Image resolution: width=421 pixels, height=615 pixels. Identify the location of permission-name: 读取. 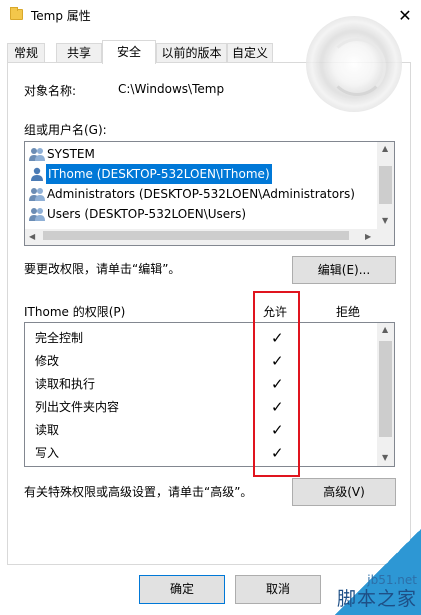
(47, 430).